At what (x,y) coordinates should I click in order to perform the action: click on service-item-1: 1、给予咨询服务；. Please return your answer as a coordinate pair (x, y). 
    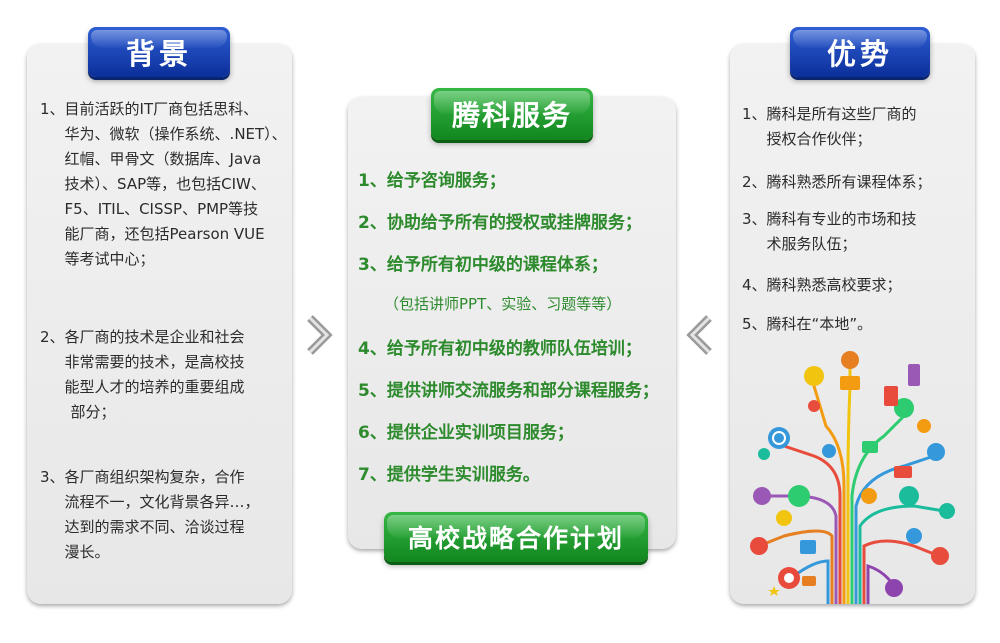
    Looking at the image, I should click on (432, 181).